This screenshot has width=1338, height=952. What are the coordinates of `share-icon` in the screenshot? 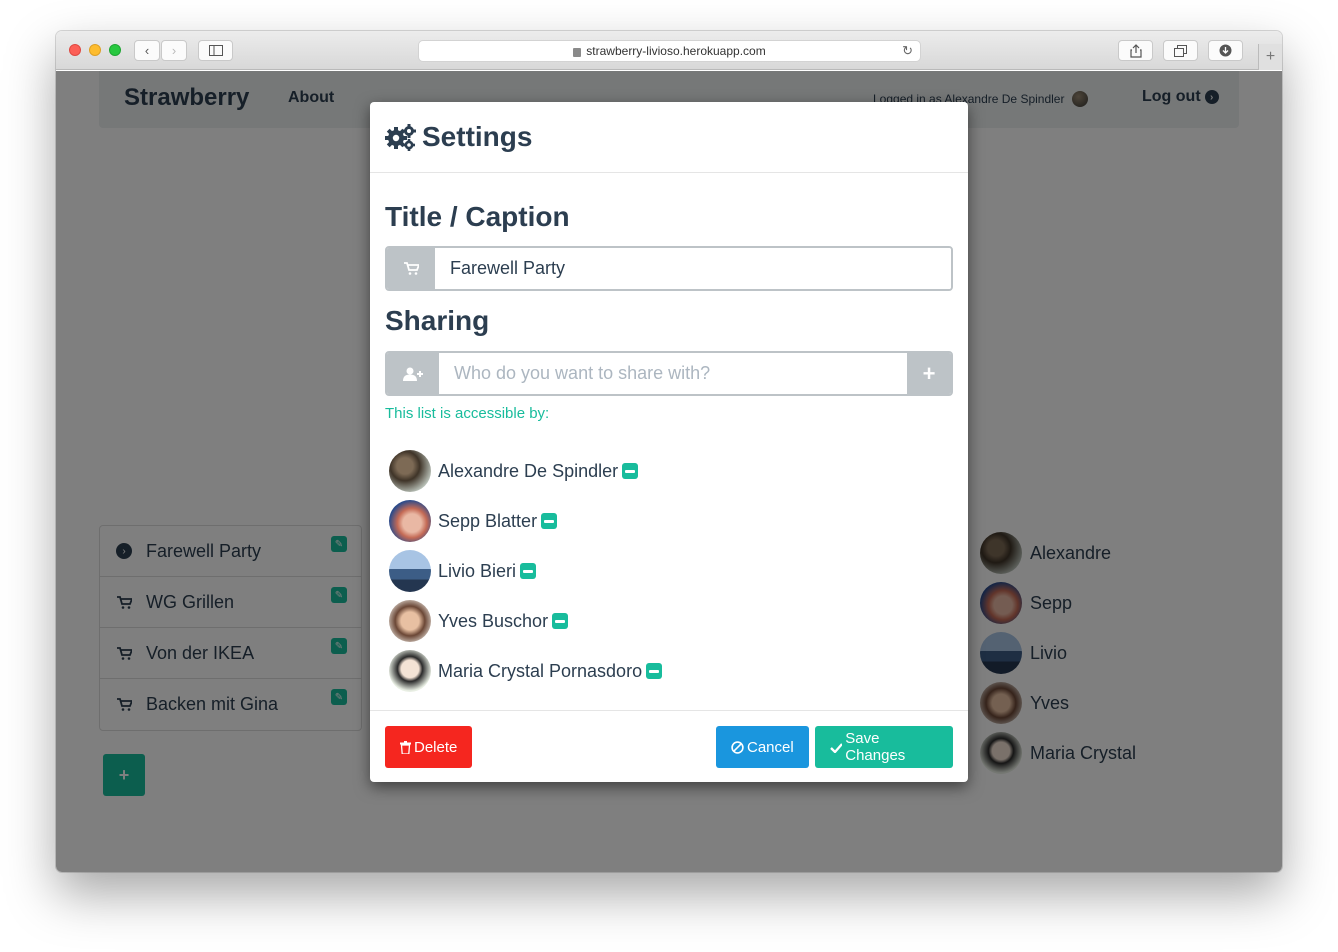 It's located at (1135, 50).